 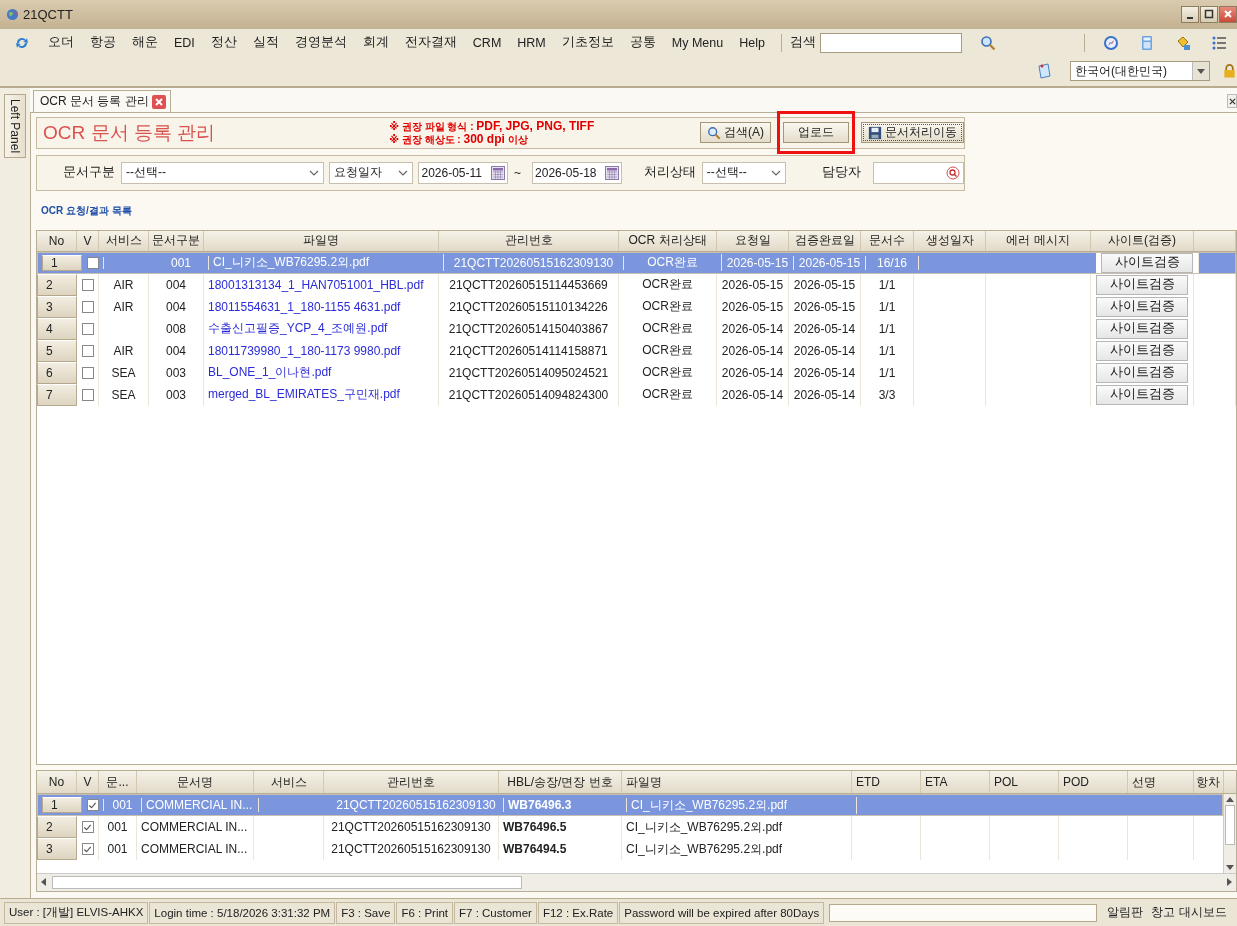 I want to click on row-header: 7, so click(x=57, y=394).